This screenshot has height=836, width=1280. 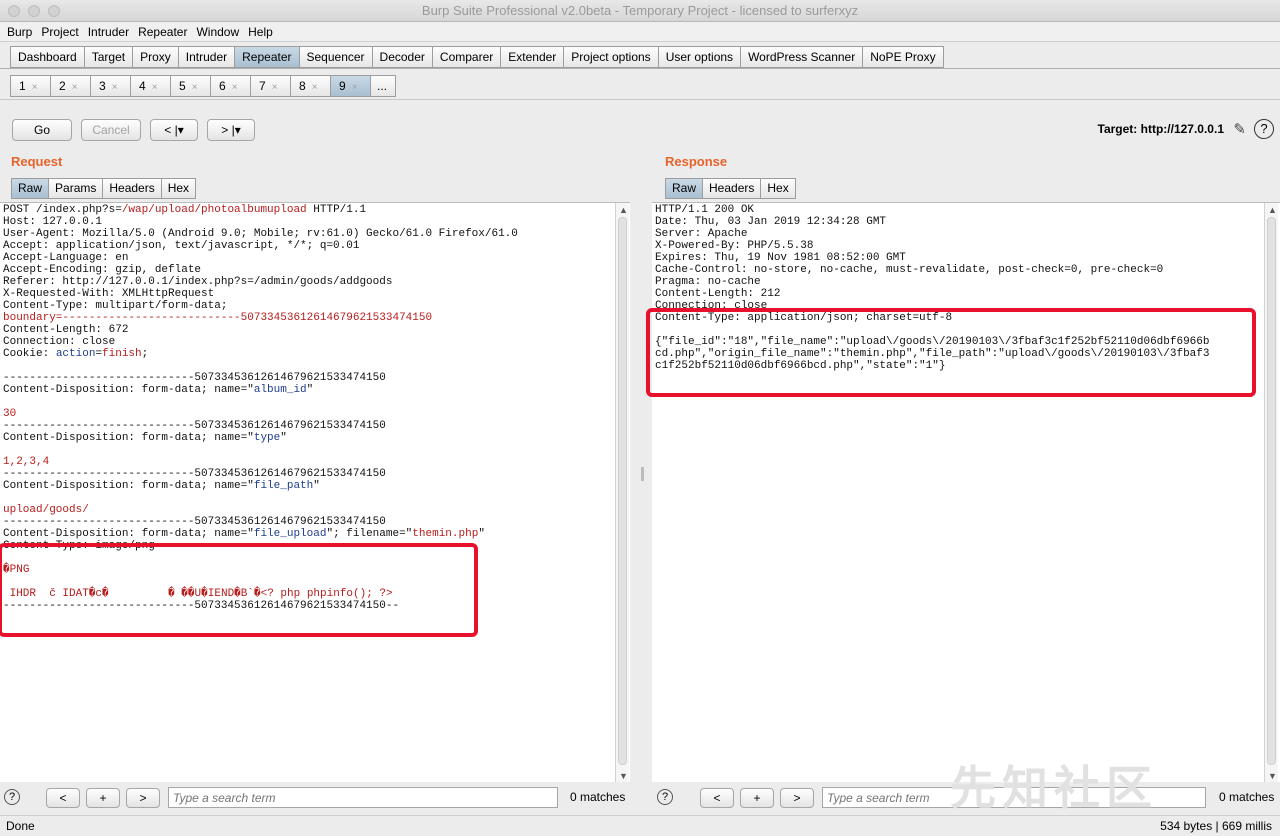 I want to click on request-scrollbar: ▲ ▼, so click(x=622, y=492).